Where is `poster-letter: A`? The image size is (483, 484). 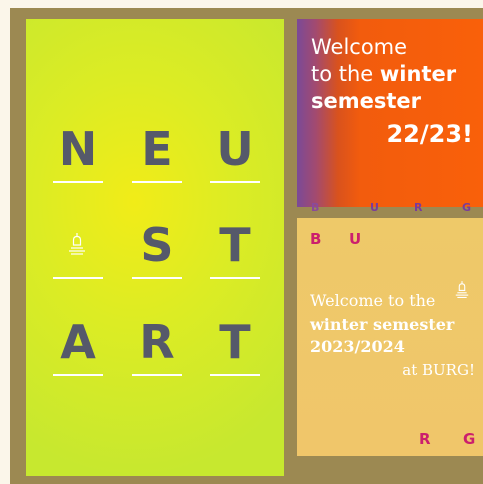 poster-letter: A is located at coordinates (78, 342).